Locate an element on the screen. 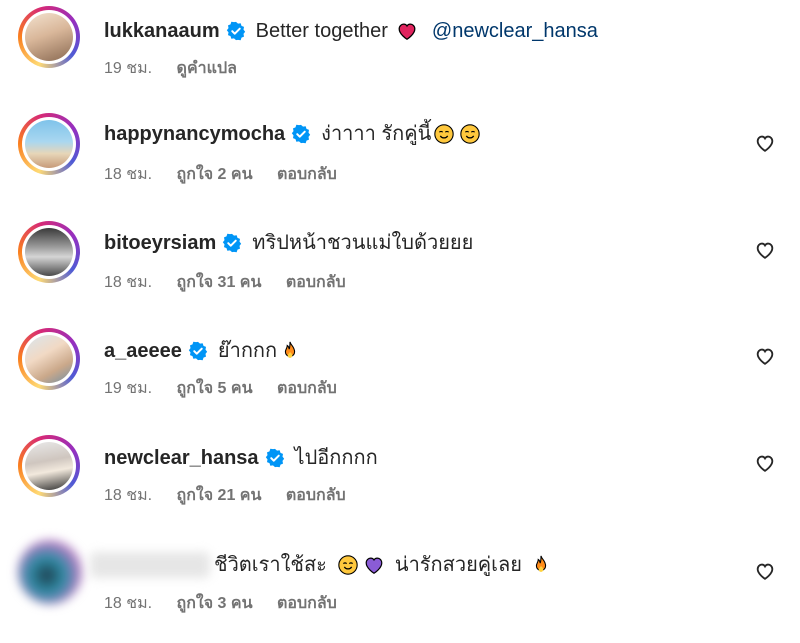 The height and width of the screenshot is (643, 800). likes-count: ถูกใจ 5 คน is located at coordinates (215, 388).